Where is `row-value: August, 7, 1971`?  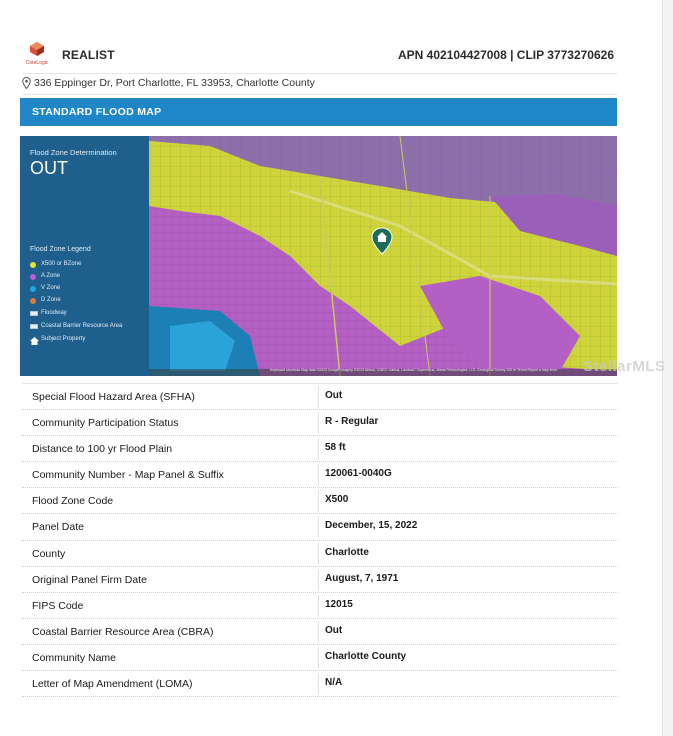
row-value: August, 7, 1971 is located at coordinates (362, 578).